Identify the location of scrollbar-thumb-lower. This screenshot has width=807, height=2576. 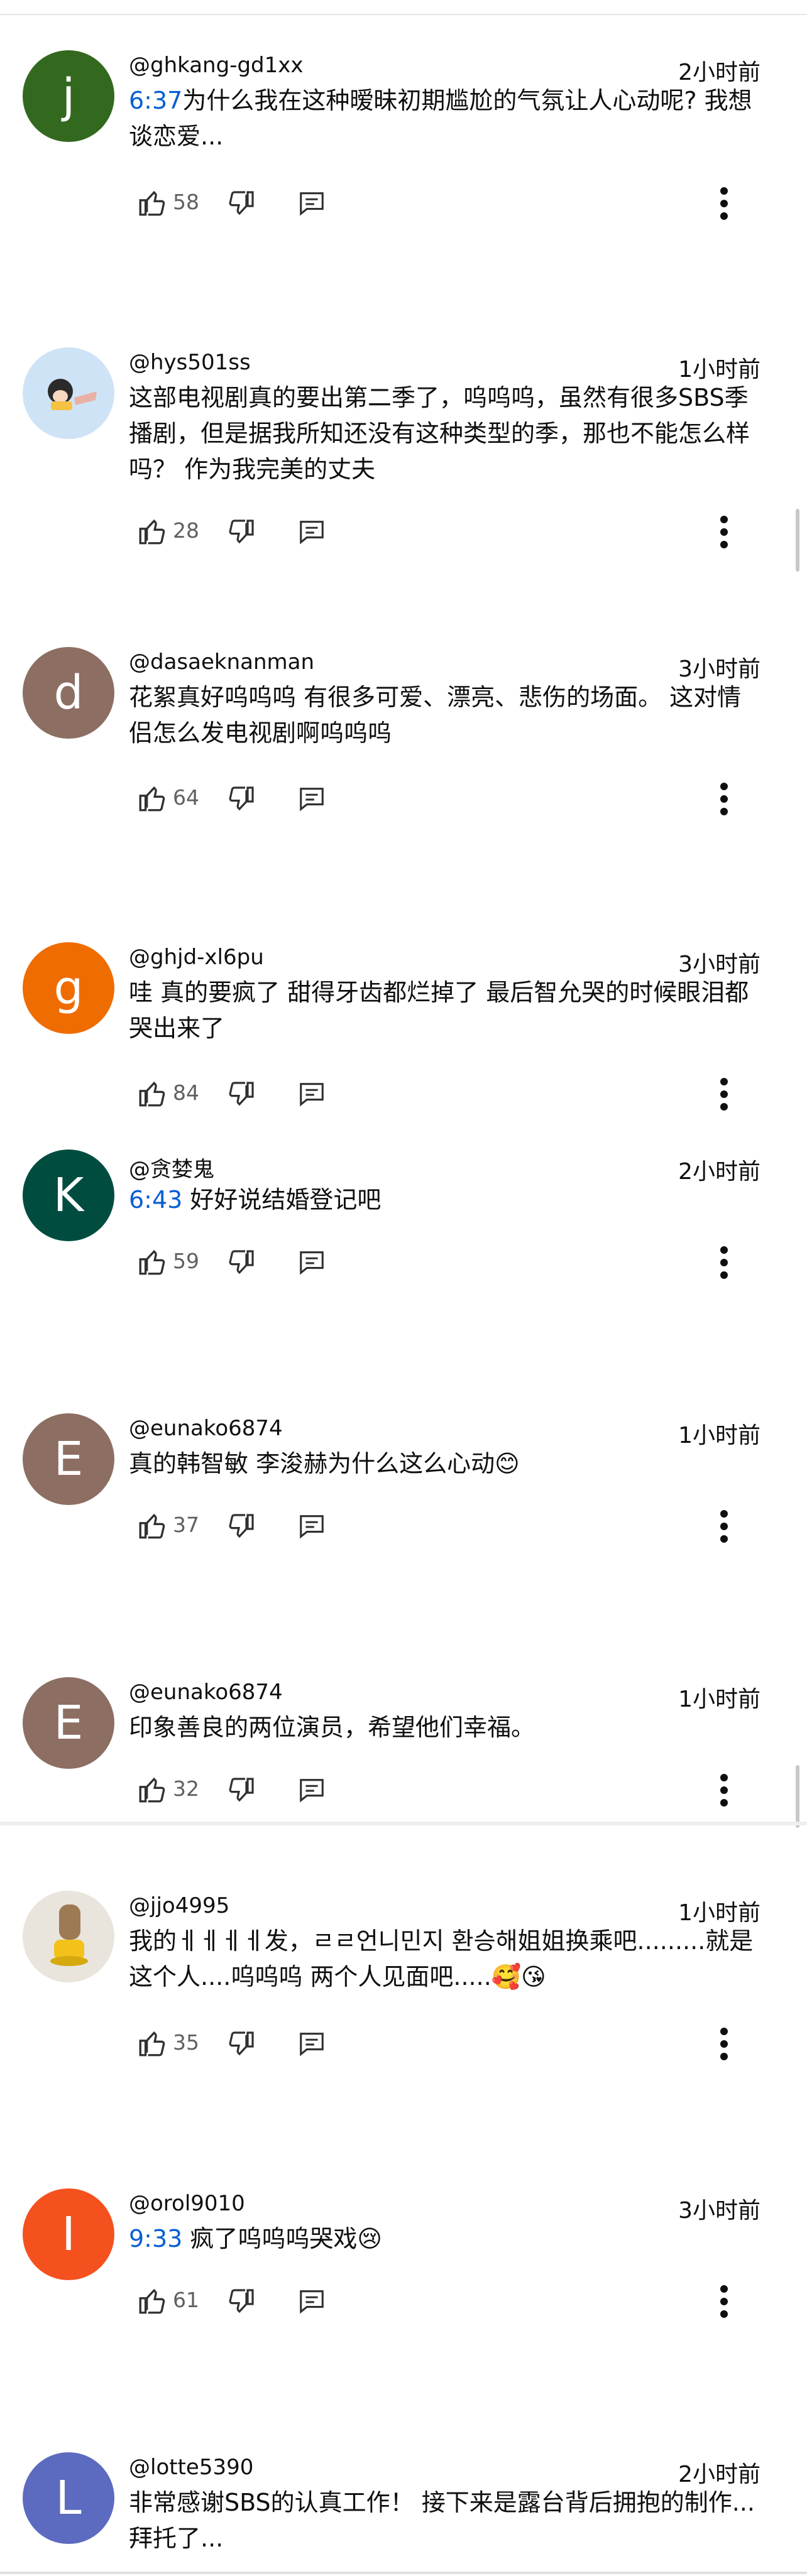
(797, 1796).